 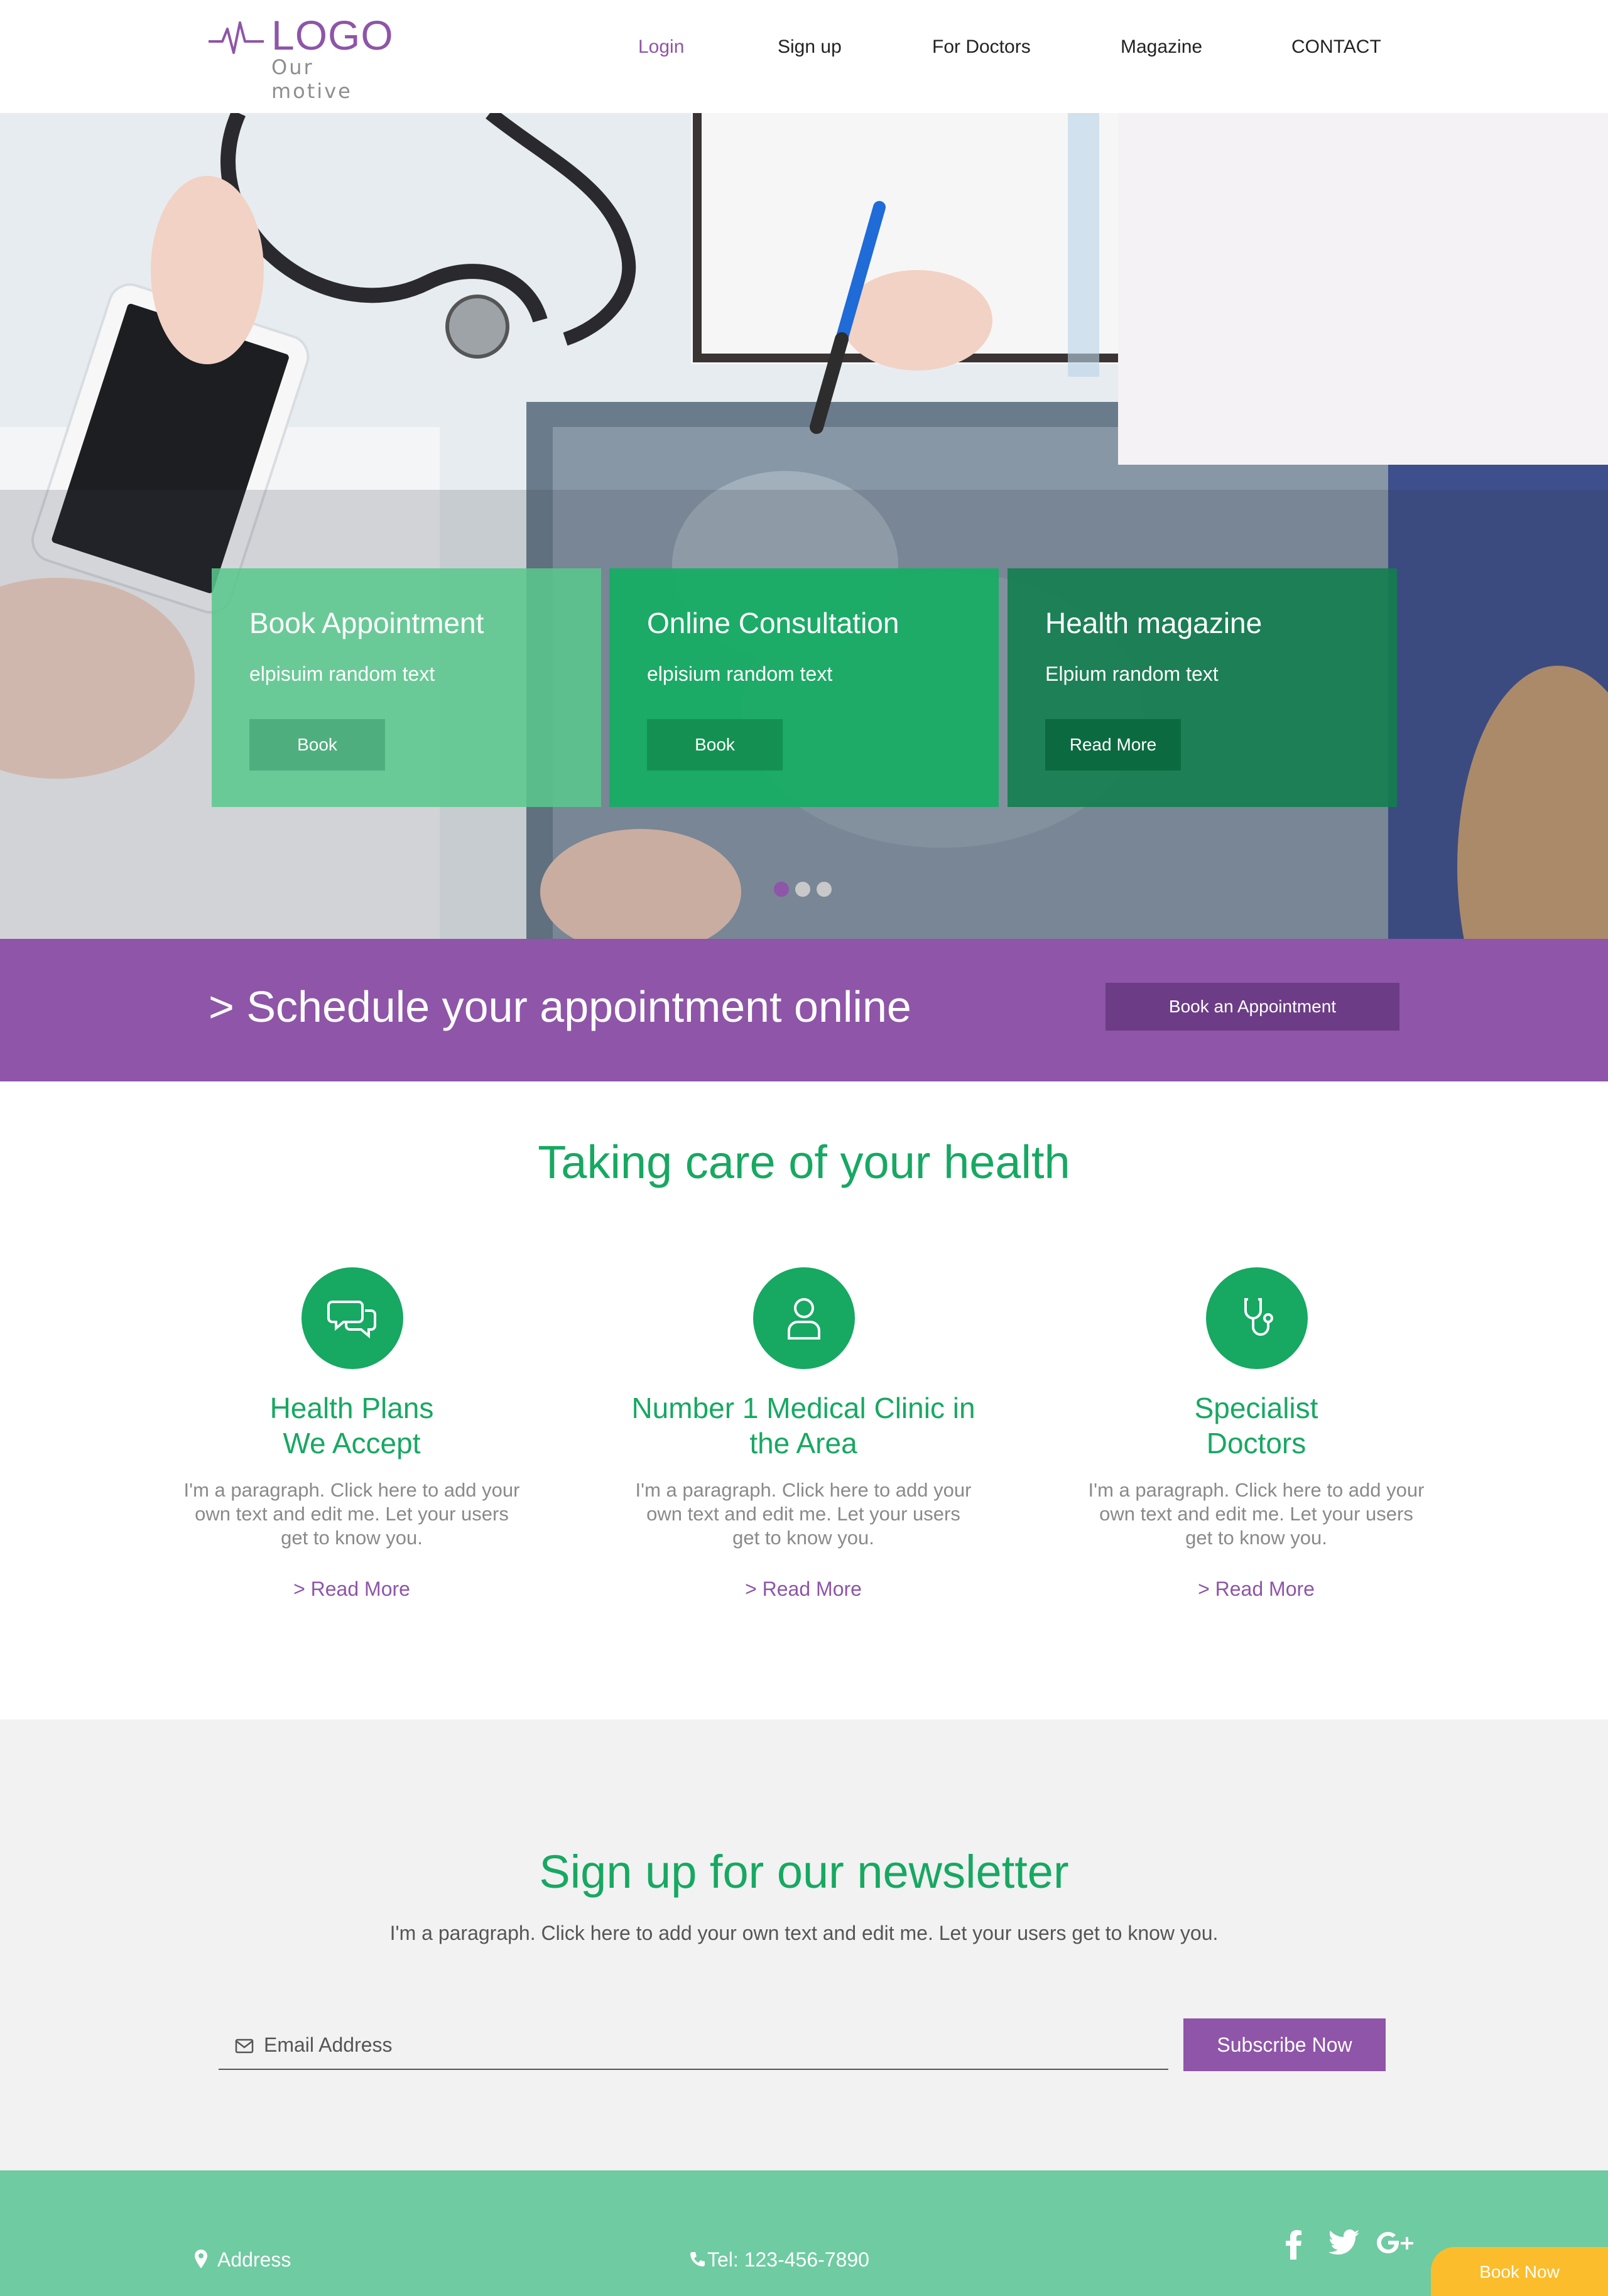 What do you see at coordinates (803, 1408) in the screenshot?
I see `feature-title-line: Number 1 Medical Clinic in` at bounding box center [803, 1408].